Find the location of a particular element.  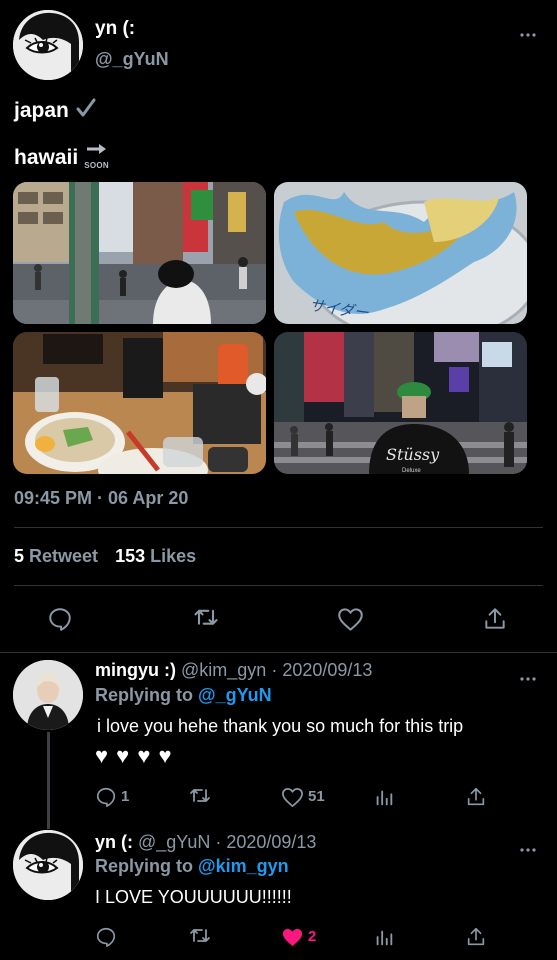

replying-to-handle: @kim_gyn is located at coordinates (243, 866).